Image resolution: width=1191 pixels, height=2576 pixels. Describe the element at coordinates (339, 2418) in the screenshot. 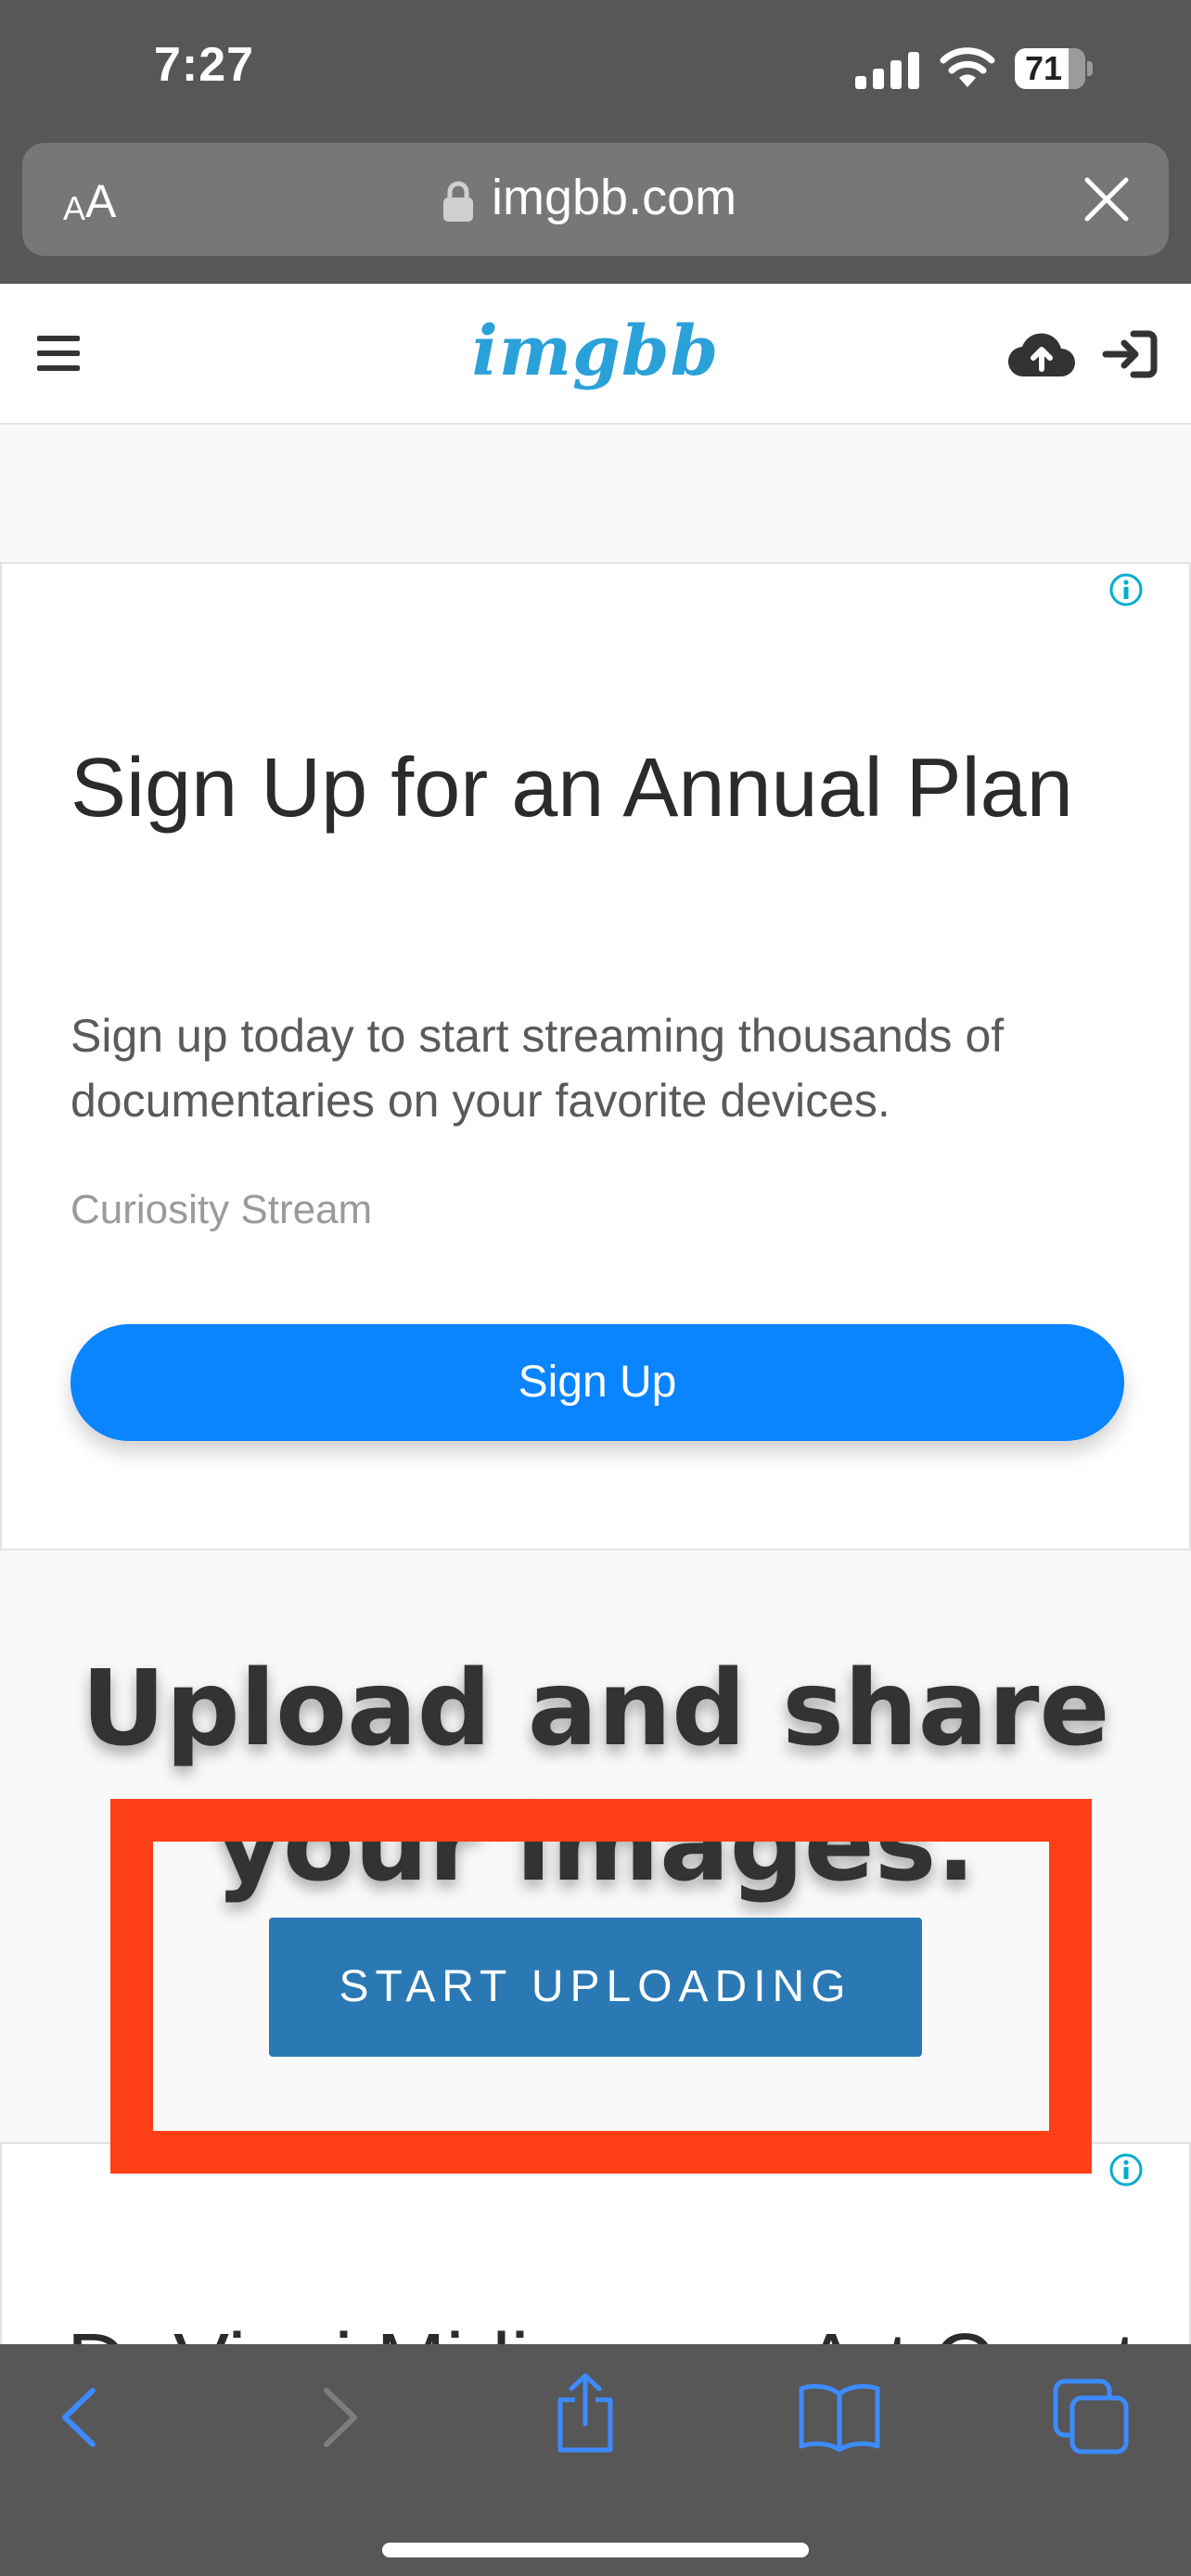

I see `forward-icon` at that location.